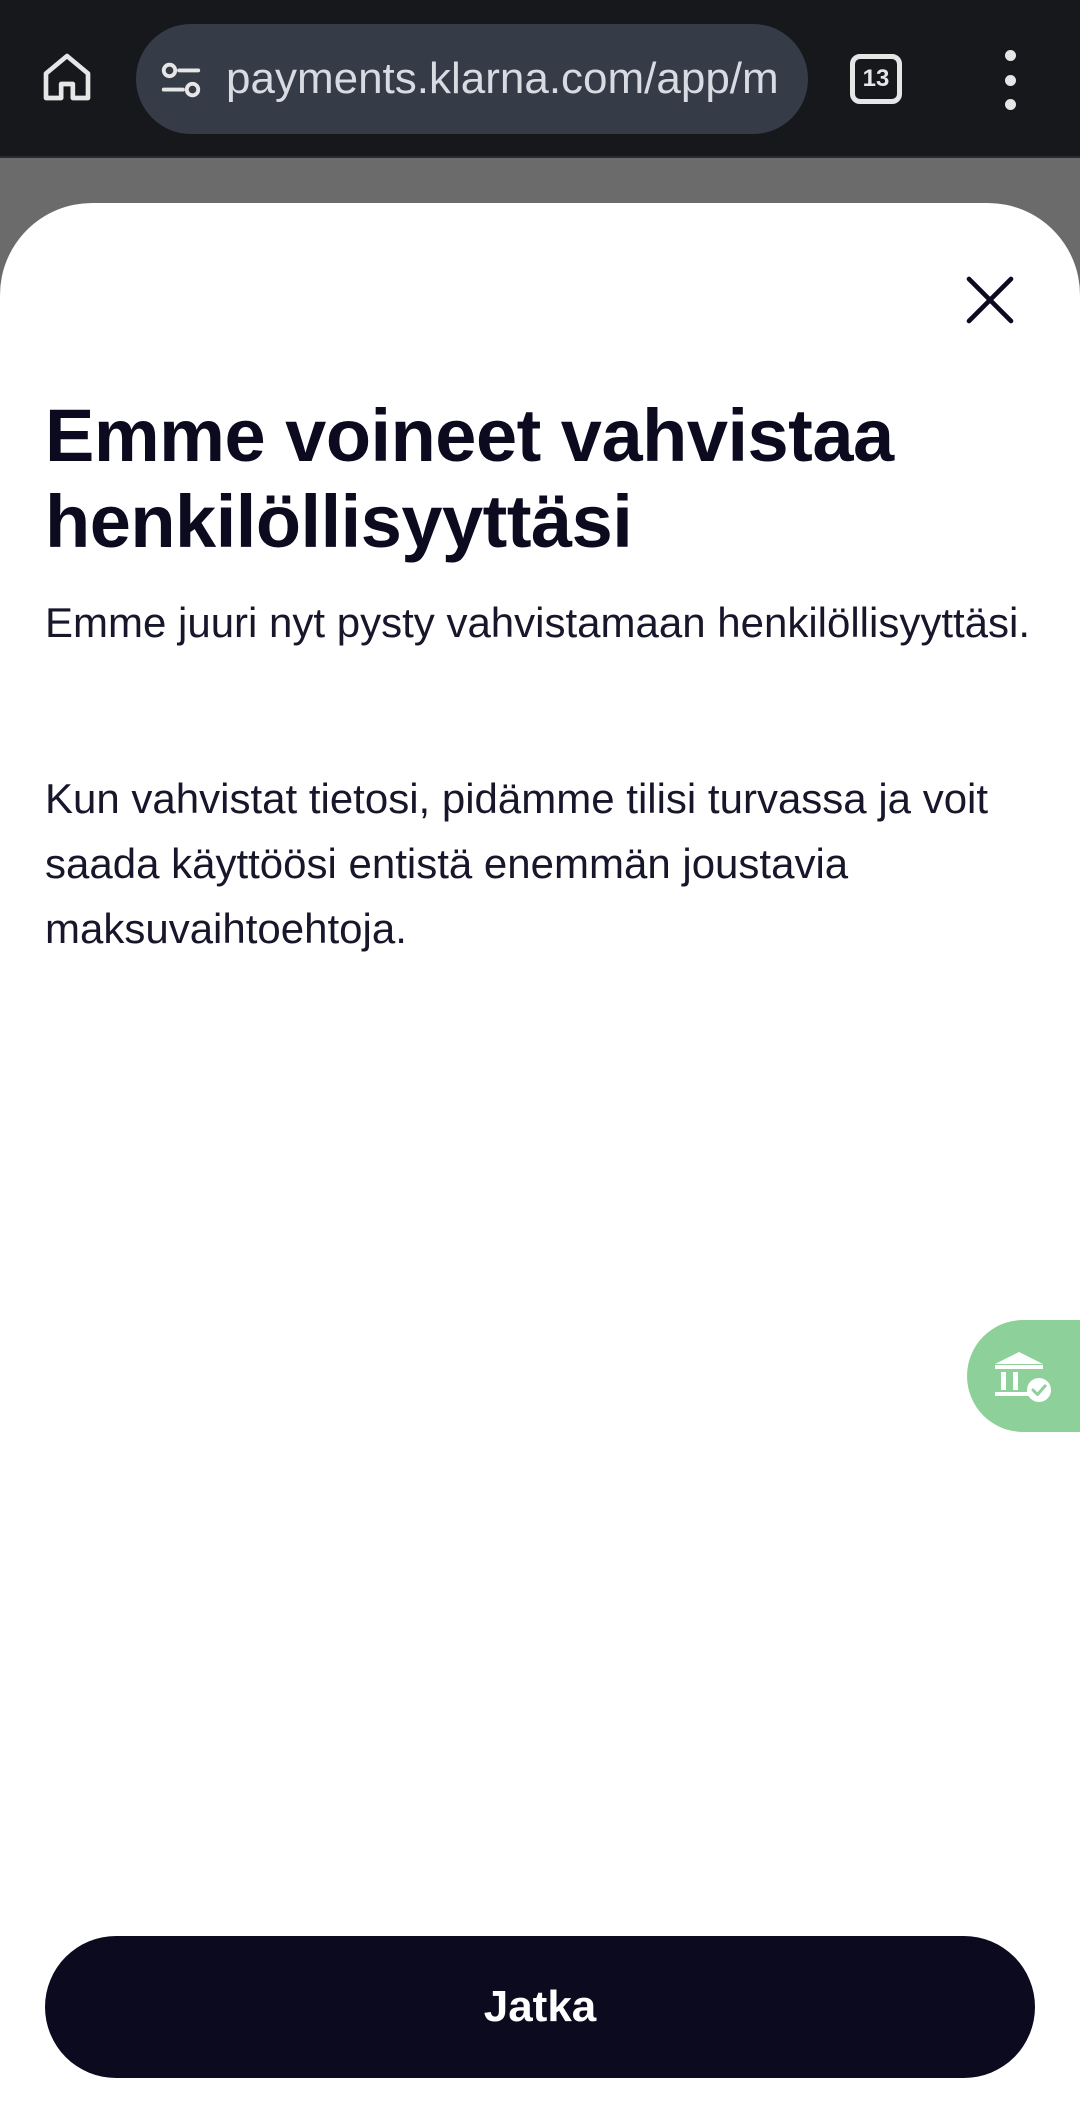  I want to click on more-vert-icon, so click(1010, 80).